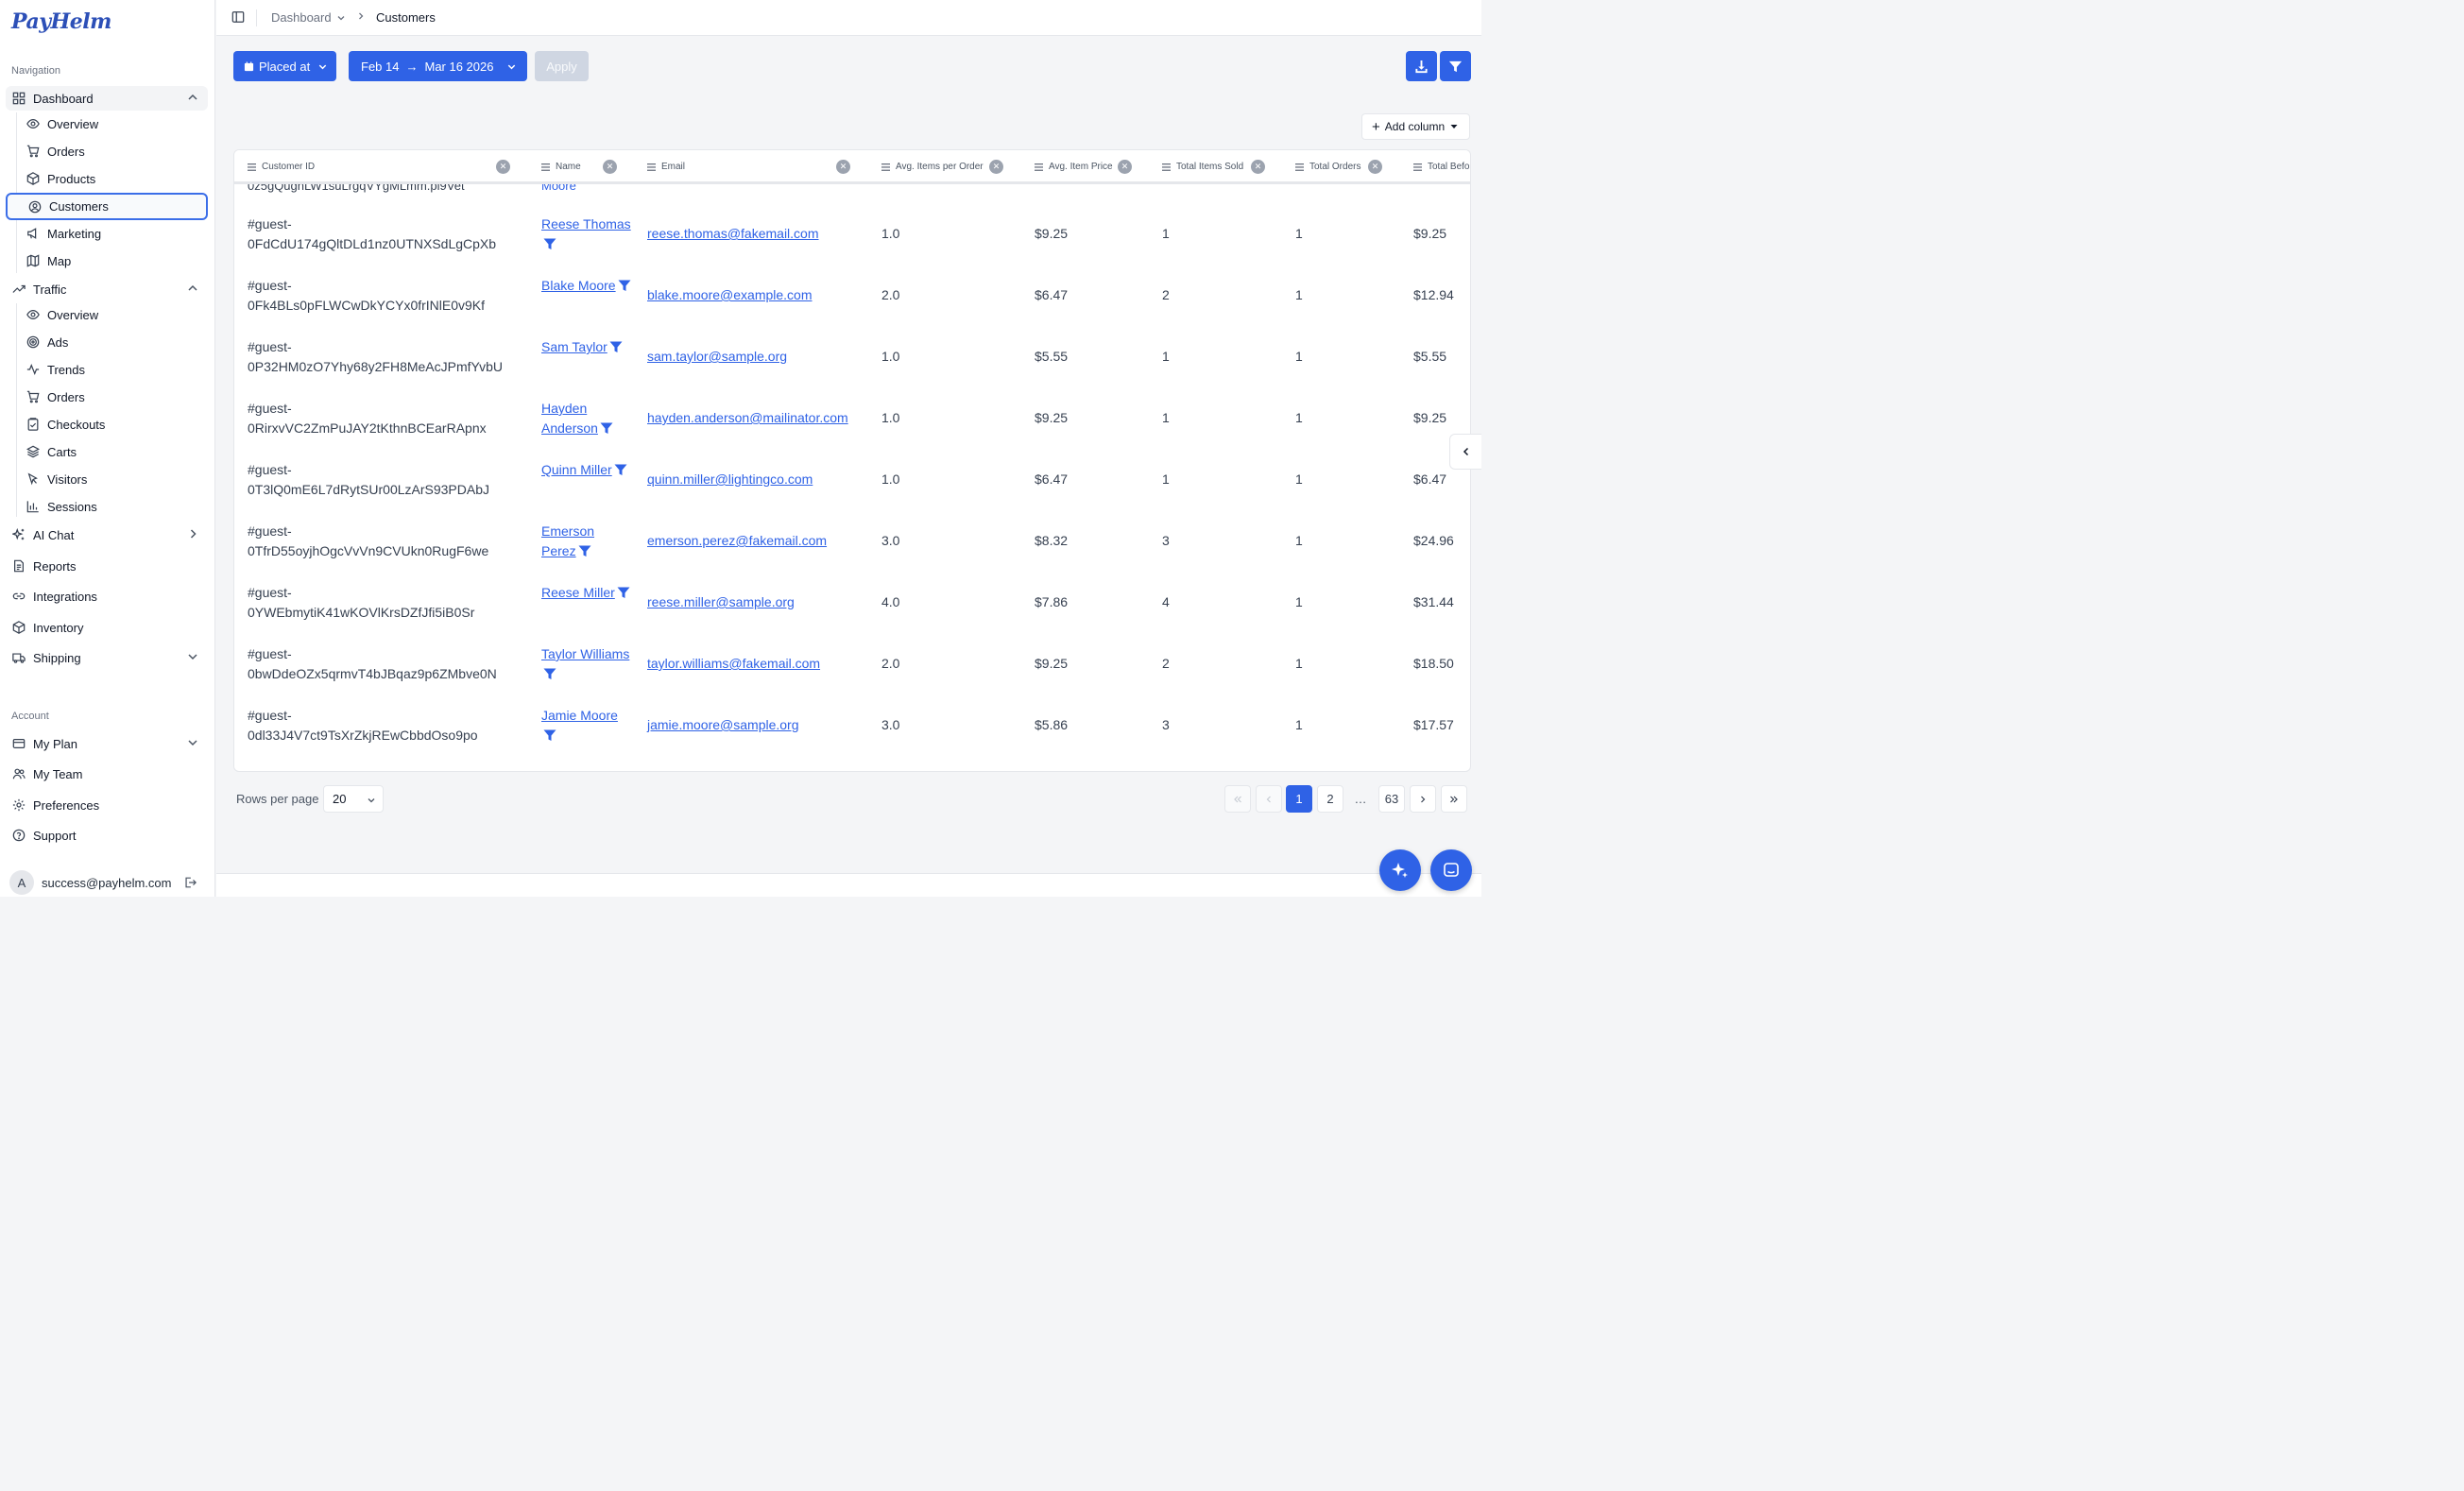 This screenshot has height=1491, width=2464. I want to click on next-page-button, so click(1423, 799).